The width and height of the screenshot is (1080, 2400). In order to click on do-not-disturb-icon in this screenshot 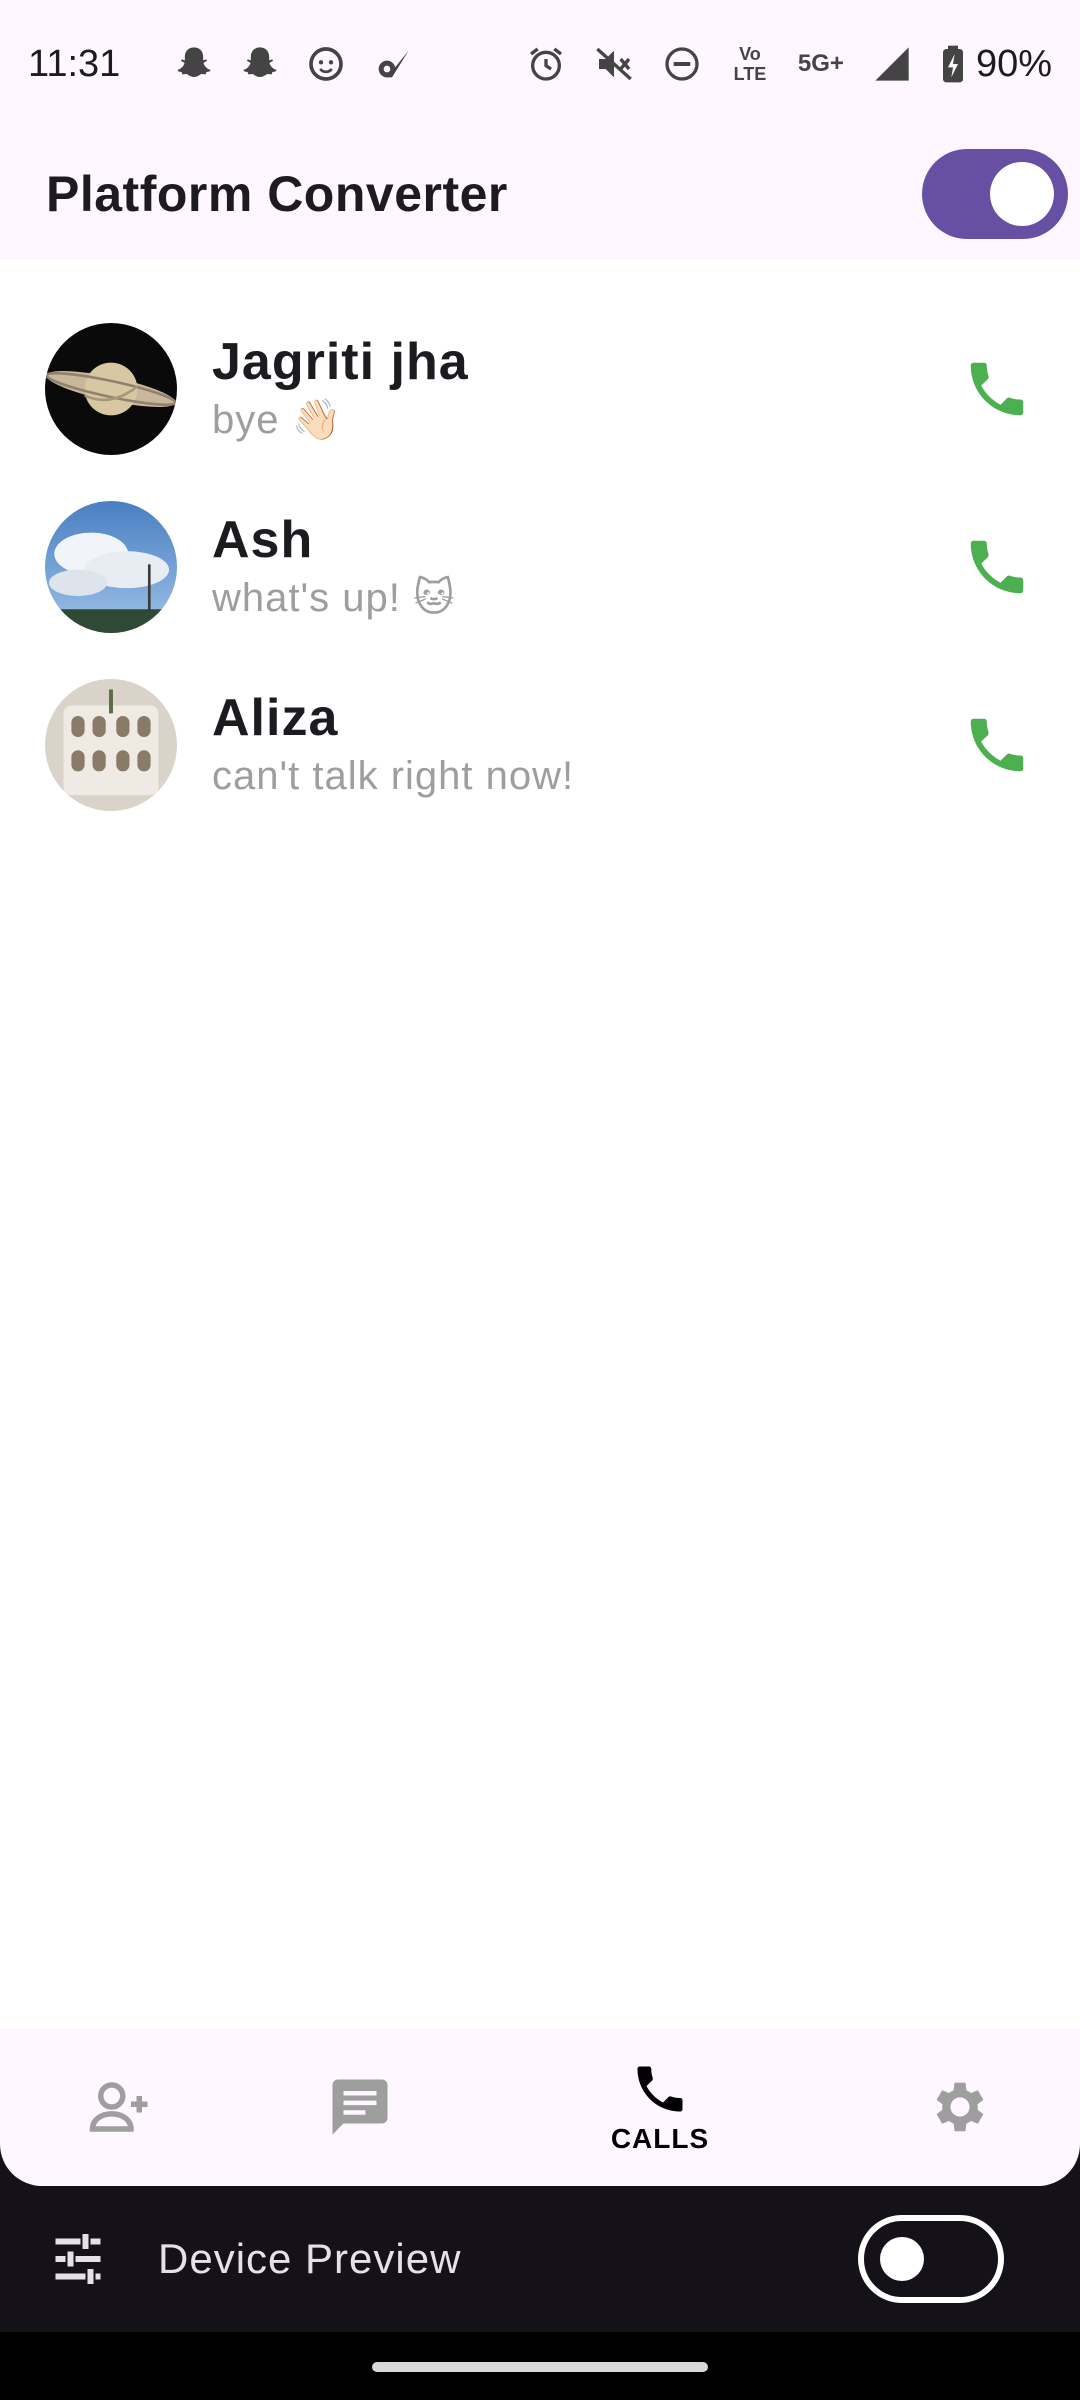, I will do `click(682, 64)`.